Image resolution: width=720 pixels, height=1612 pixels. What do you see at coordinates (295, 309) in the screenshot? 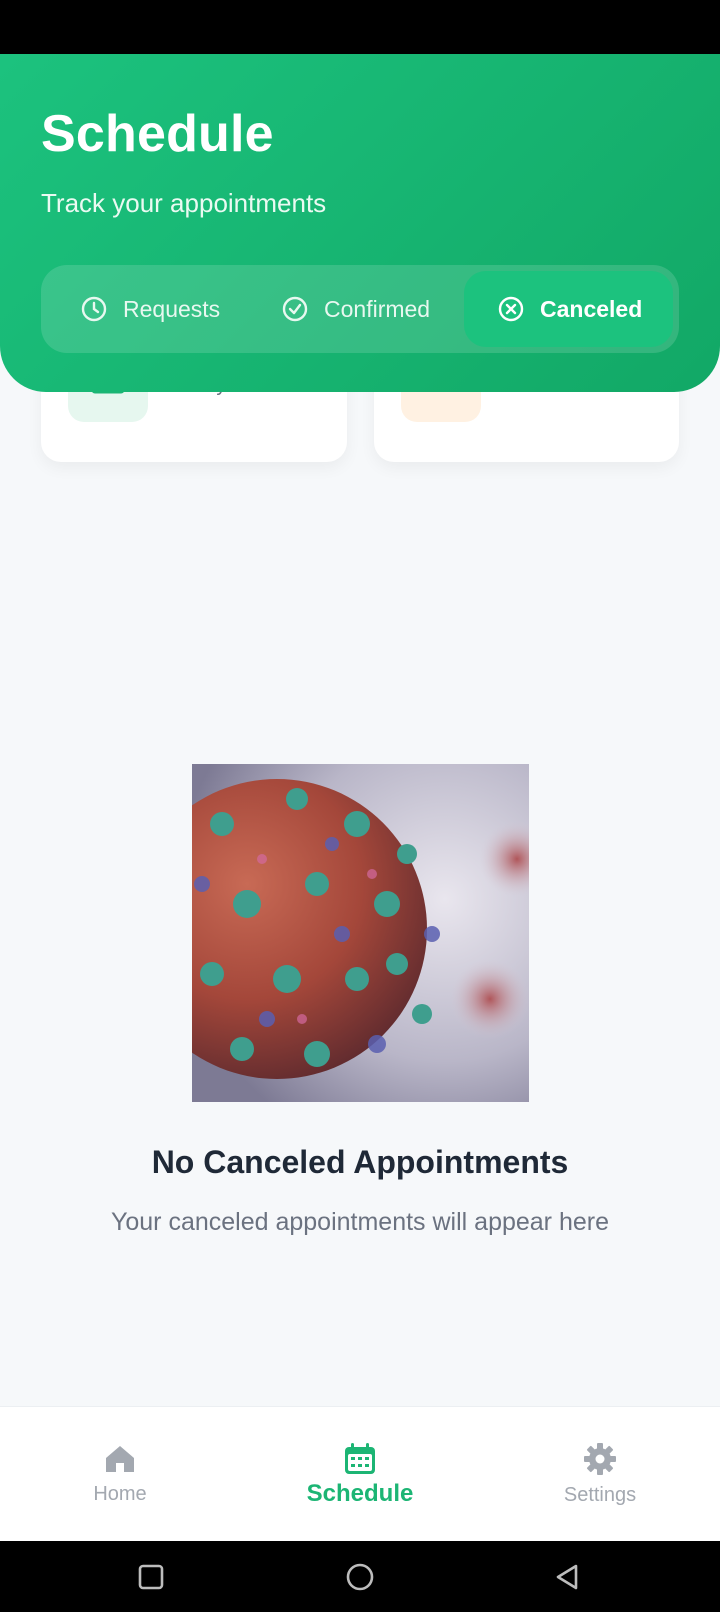
I see `check-circle-icon` at bounding box center [295, 309].